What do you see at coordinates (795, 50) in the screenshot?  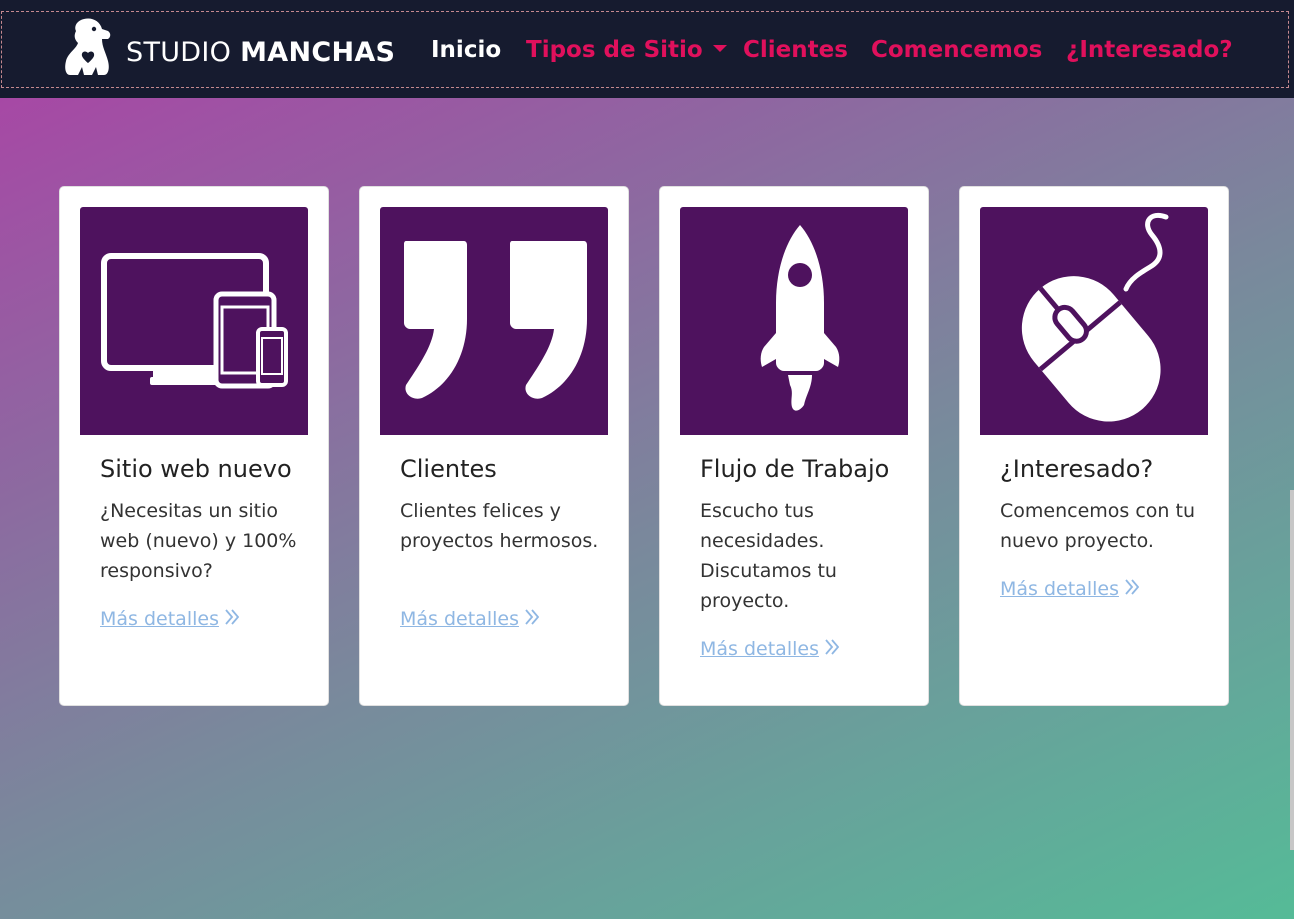 I see `nav-item-clientes: Clientes` at bounding box center [795, 50].